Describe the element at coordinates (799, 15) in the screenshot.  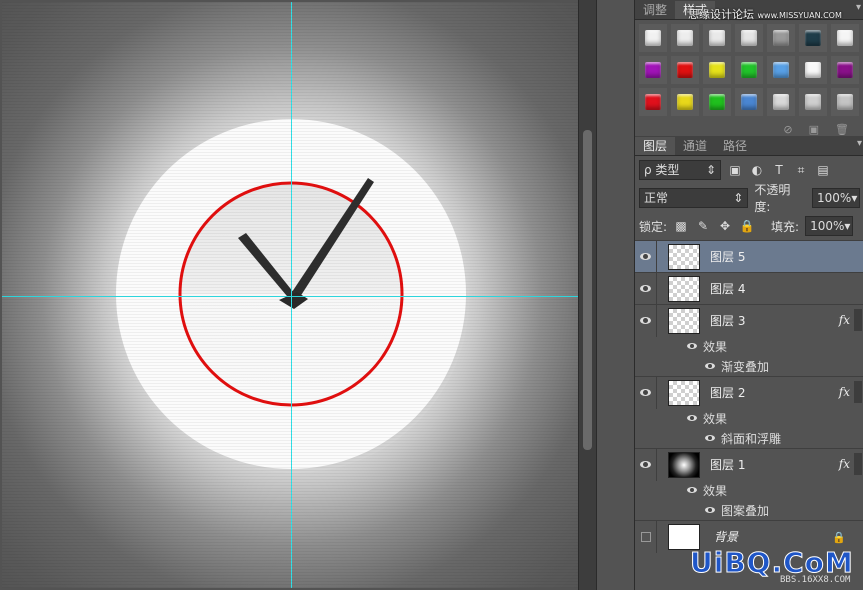
I see `watermark-top-url: www.MISSYUAN.COM` at that location.